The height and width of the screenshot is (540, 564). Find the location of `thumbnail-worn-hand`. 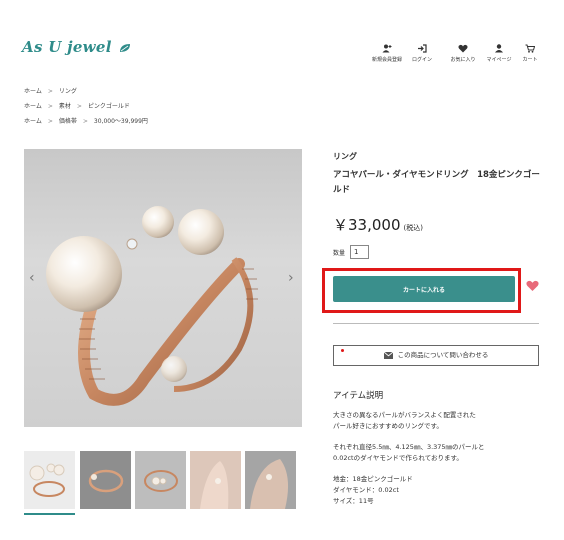

thumbnail-worn-hand is located at coordinates (215, 480).